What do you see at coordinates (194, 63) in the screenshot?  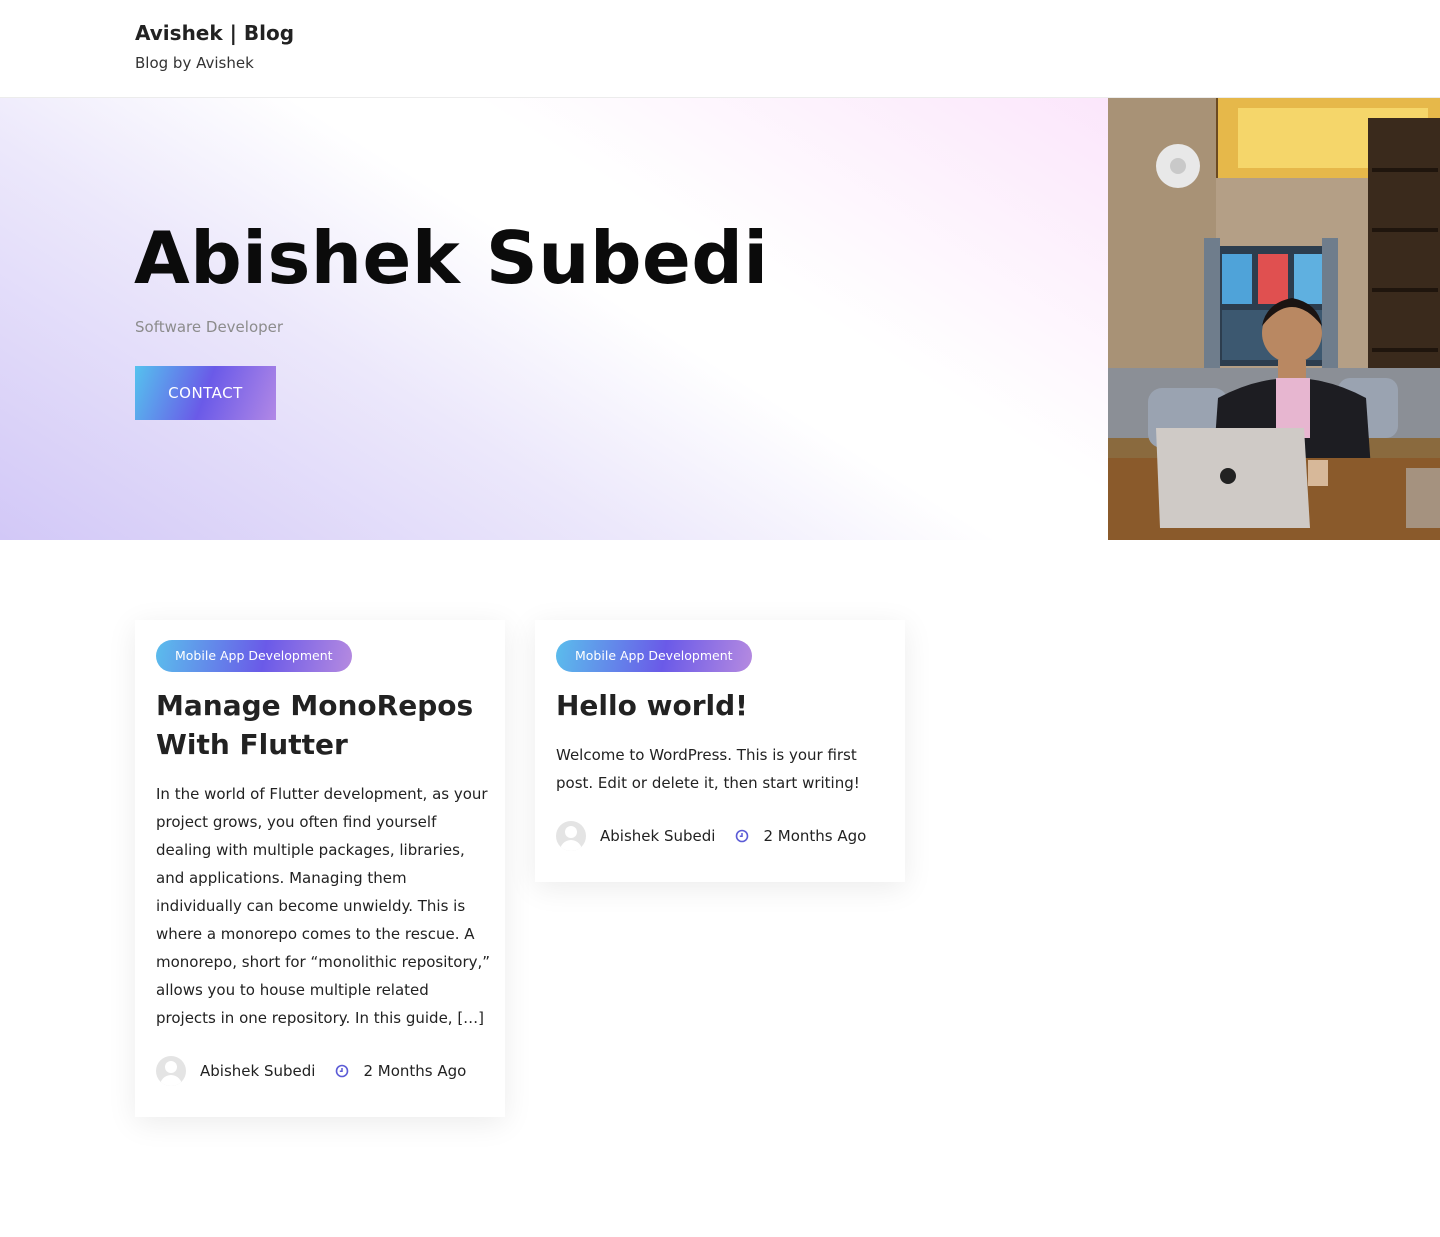 I see `site-tagline: Blog by Avishek` at bounding box center [194, 63].